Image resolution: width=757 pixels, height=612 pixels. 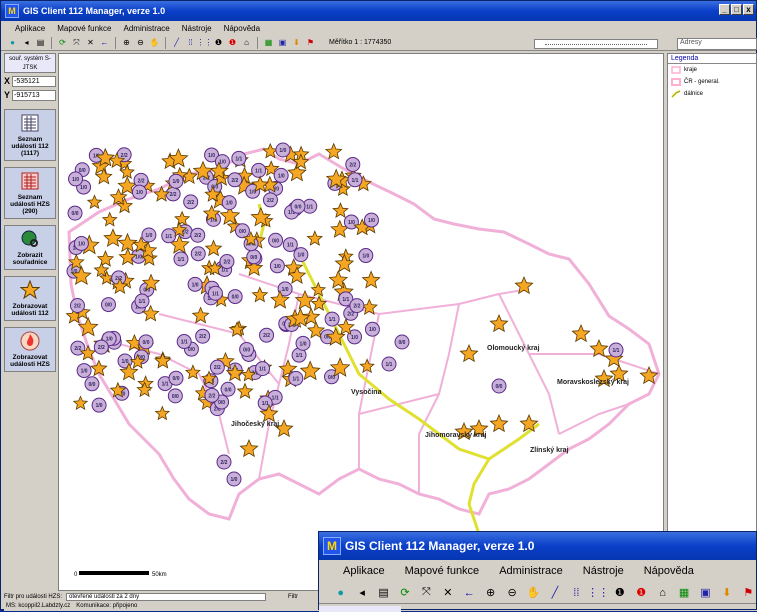 What do you see at coordinates (246, 42) in the screenshot?
I see `building-icon: ⌂` at bounding box center [246, 42].